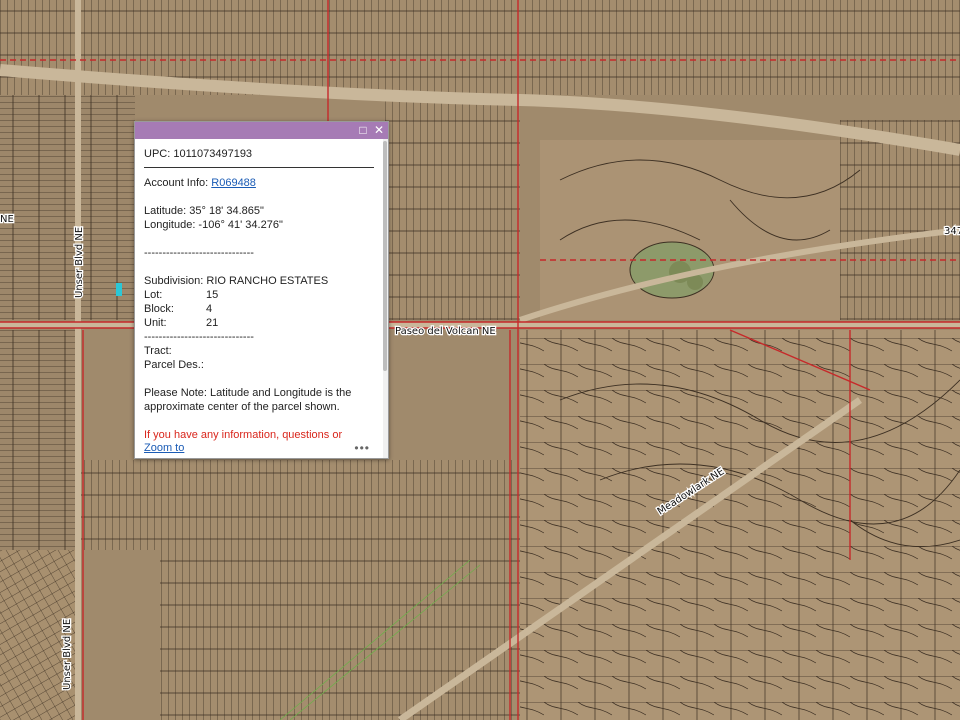  I want to click on scrollbar, so click(385, 298).